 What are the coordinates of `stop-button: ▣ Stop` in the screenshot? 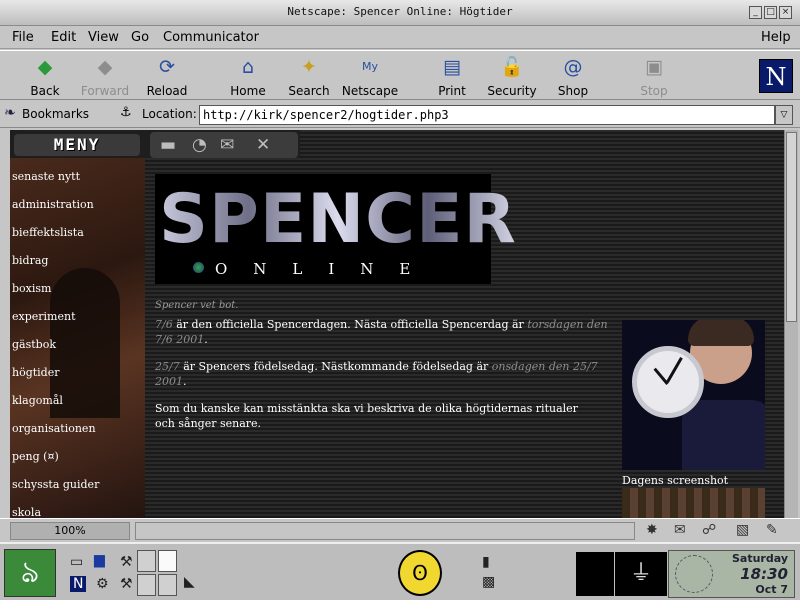 It's located at (654, 76).